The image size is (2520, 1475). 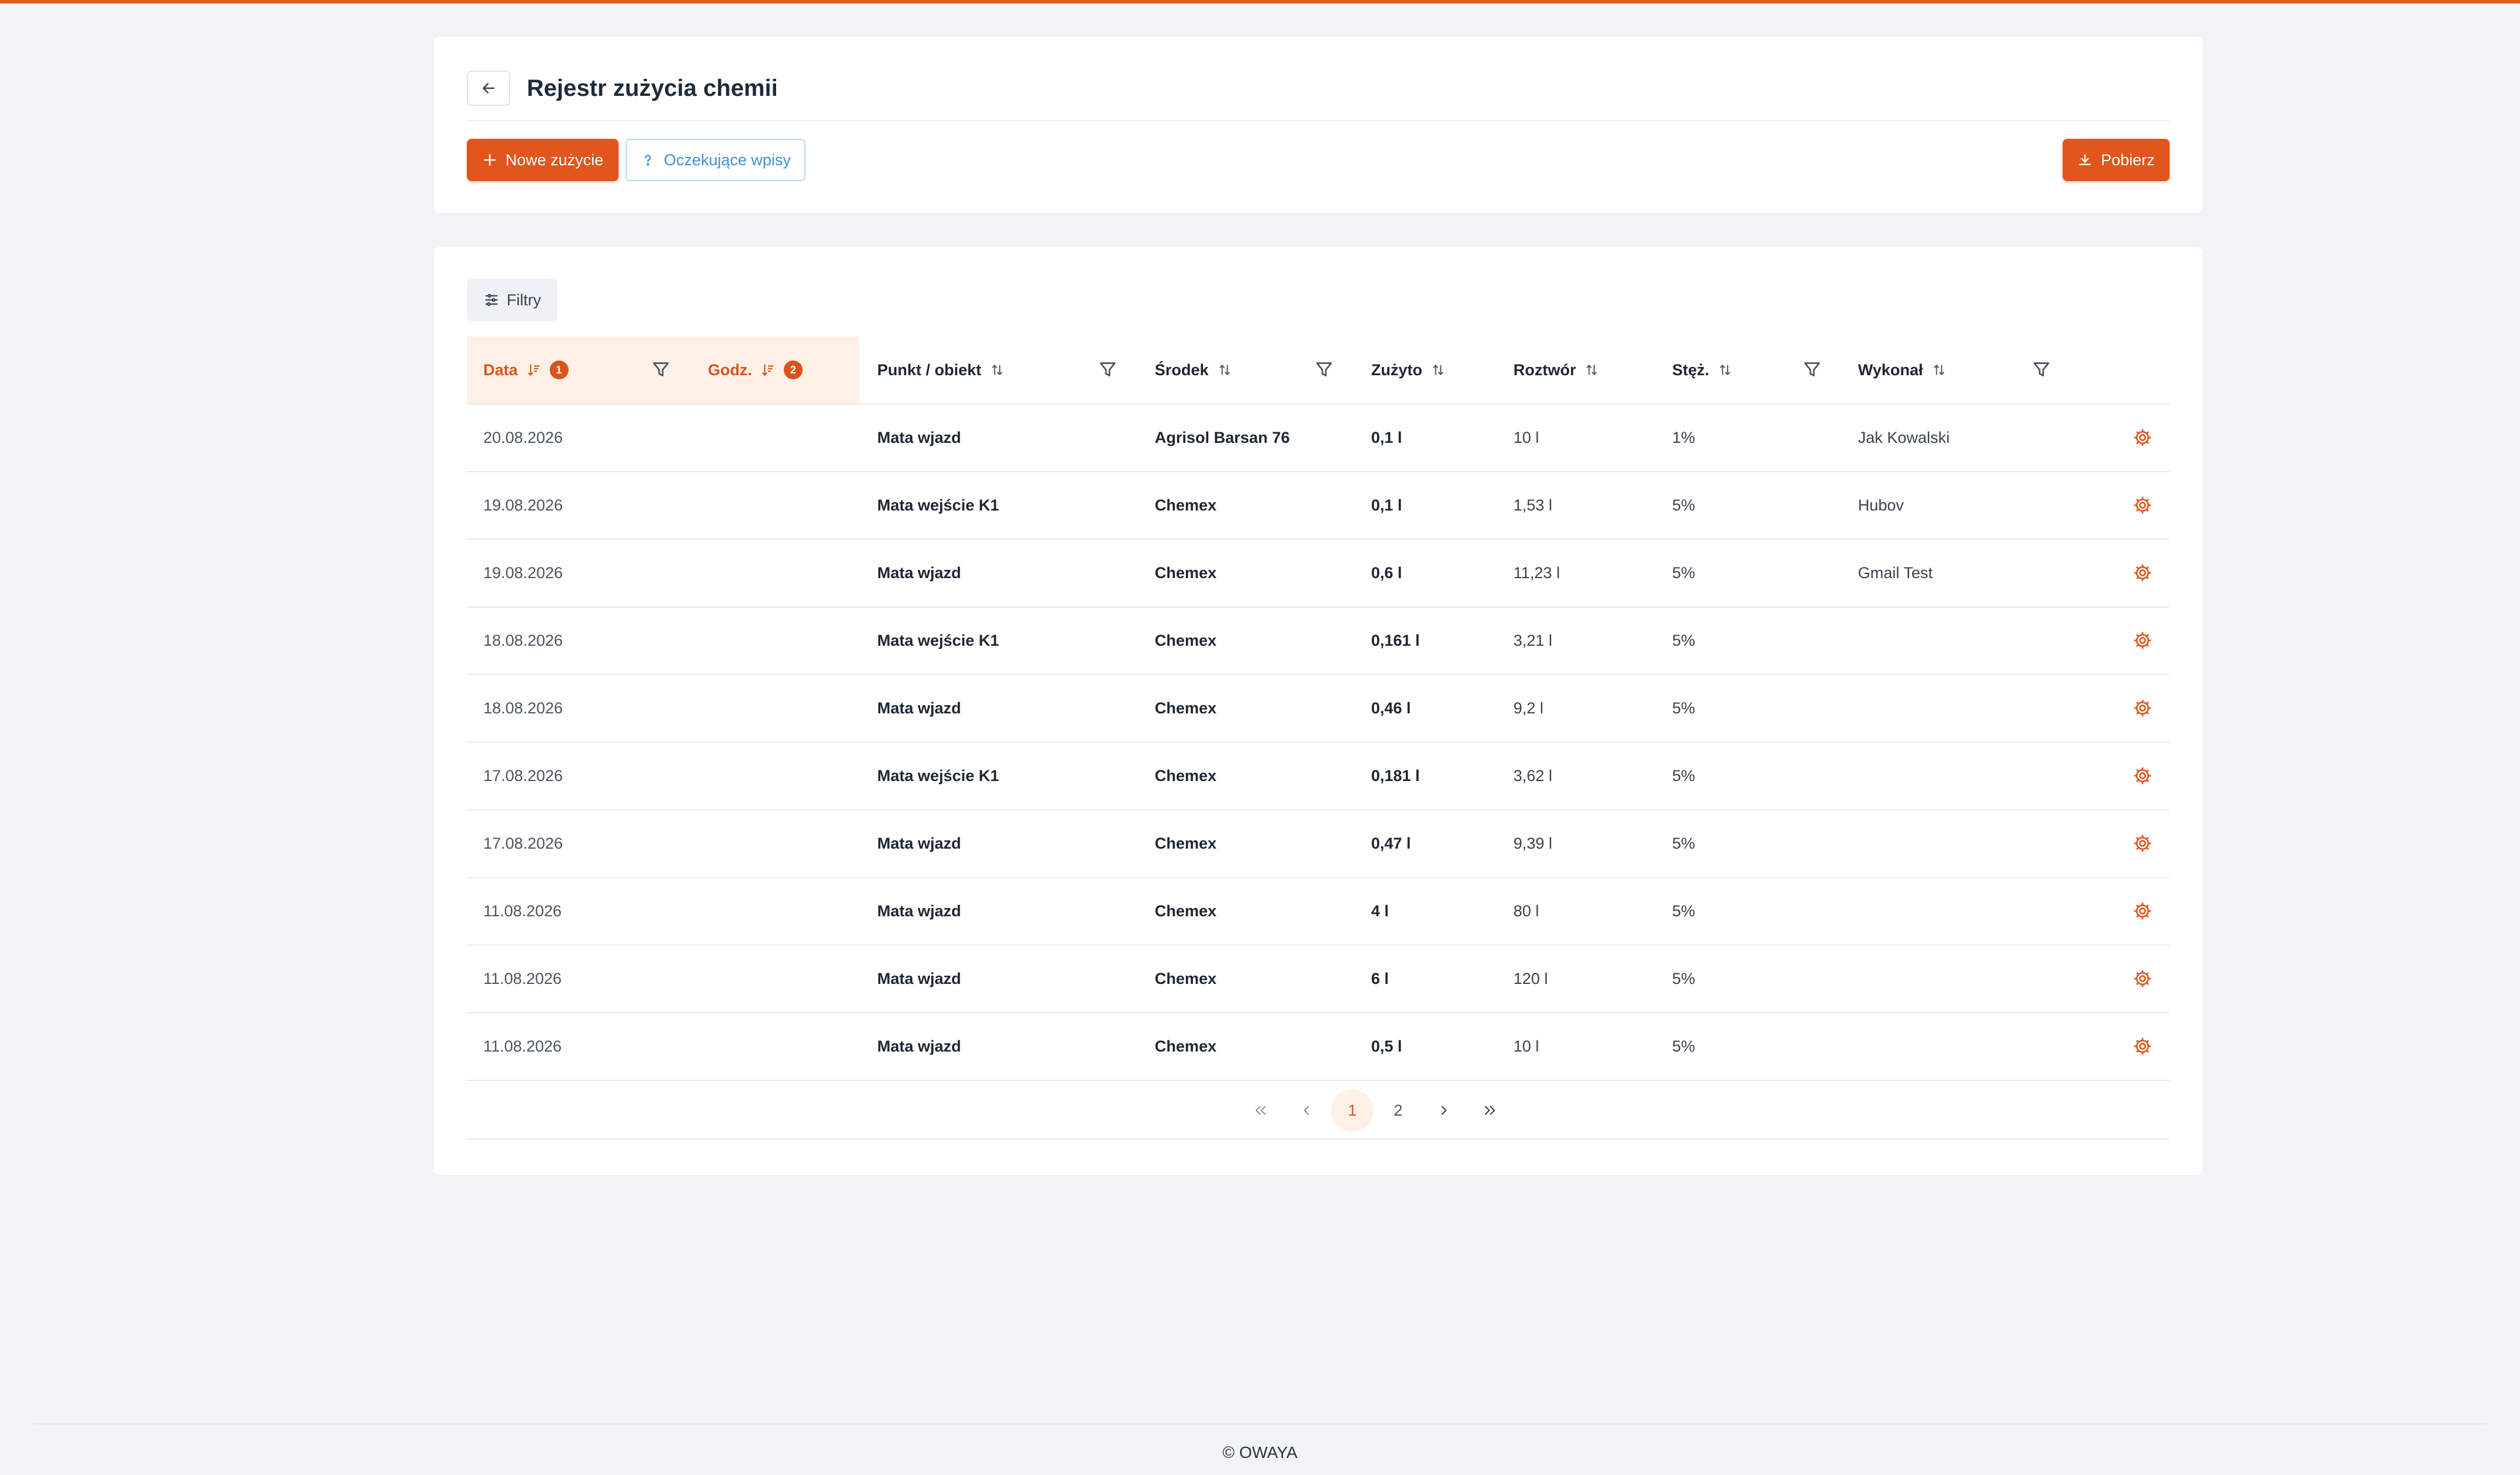 I want to click on column-header-time: Godz. 2, so click(x=755, y=369).